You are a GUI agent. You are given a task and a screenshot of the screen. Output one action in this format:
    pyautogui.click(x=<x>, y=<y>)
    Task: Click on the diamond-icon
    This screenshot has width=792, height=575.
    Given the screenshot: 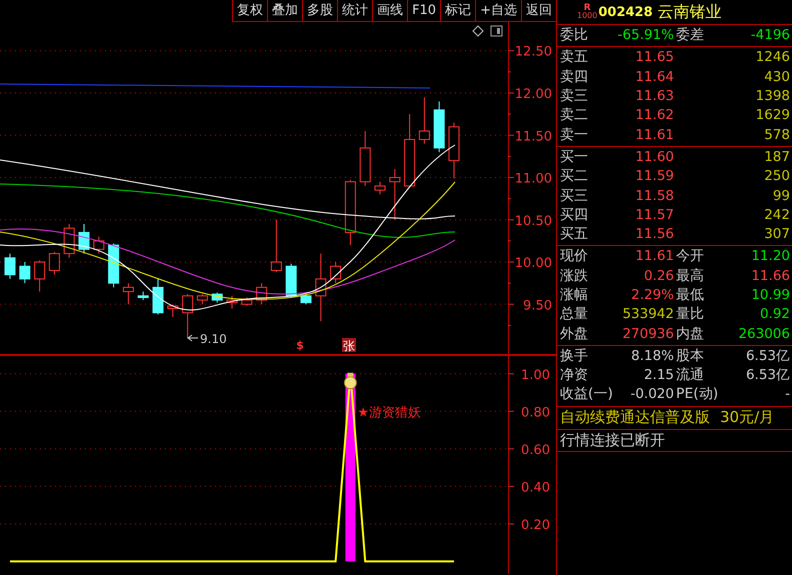 What is the action you would take?
    pyautogui.click(x=478, y=31)
    